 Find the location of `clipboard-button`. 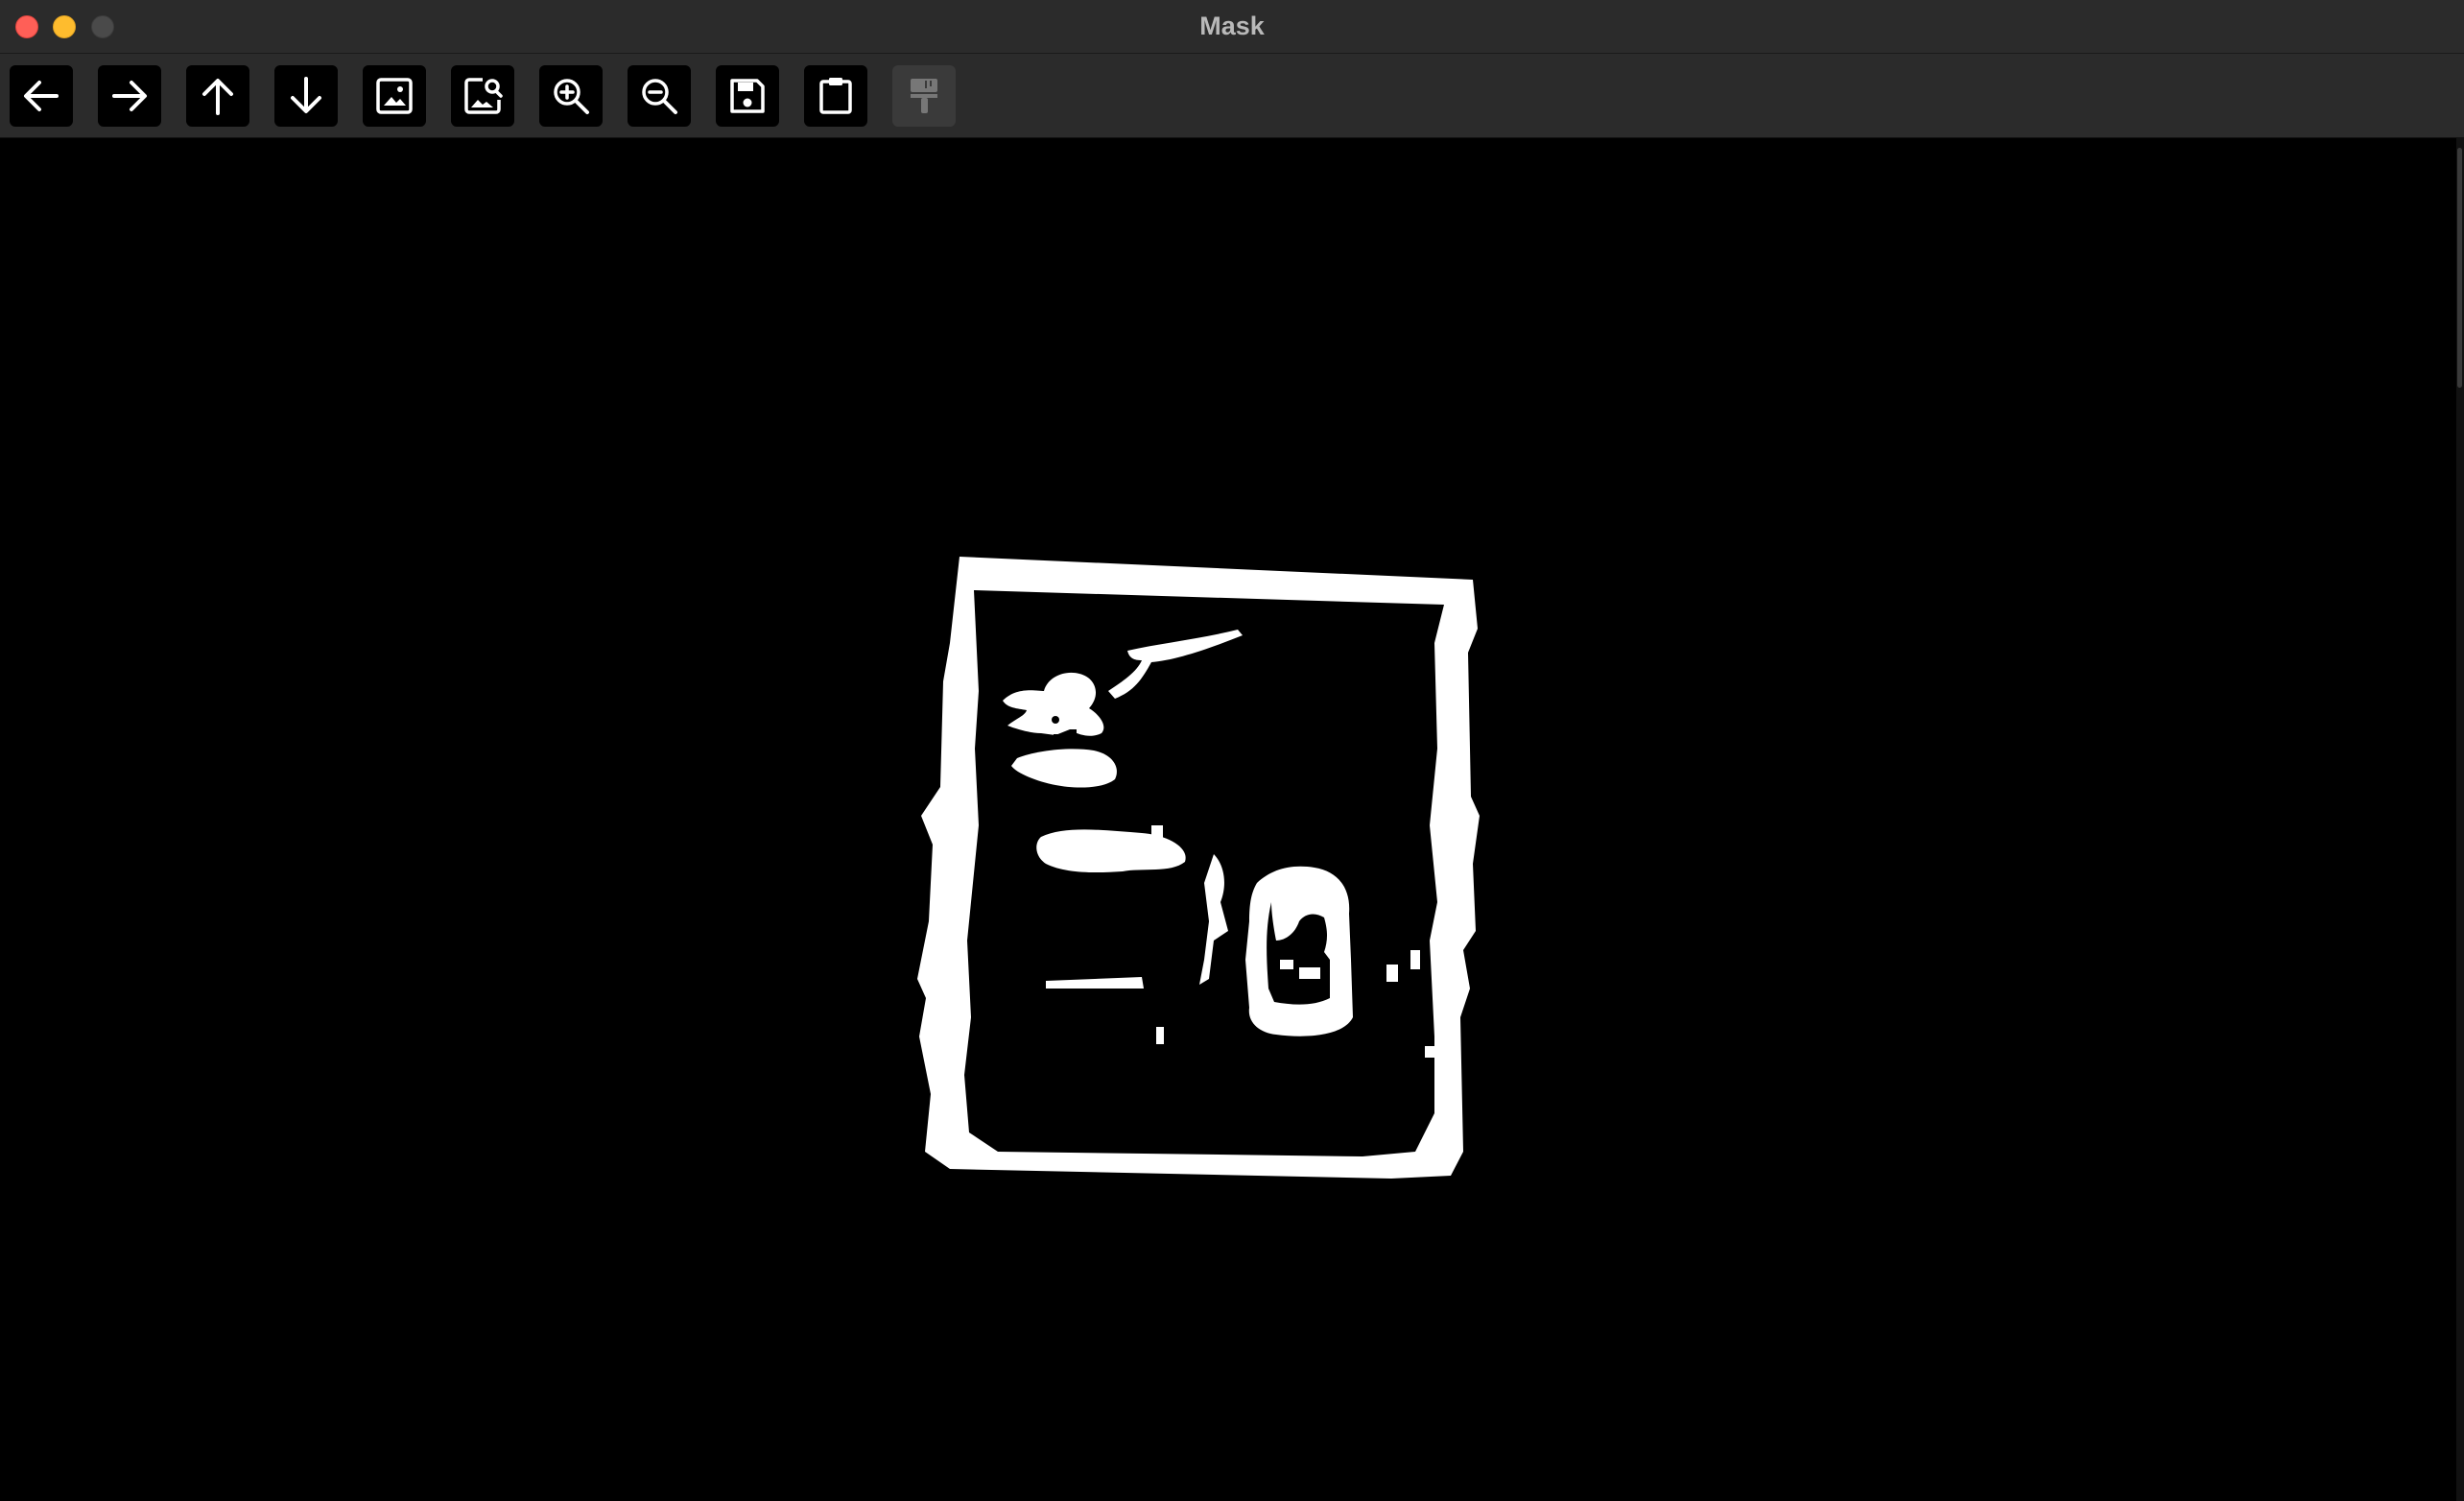

clipboard-button is located at coordinates (835, 96).